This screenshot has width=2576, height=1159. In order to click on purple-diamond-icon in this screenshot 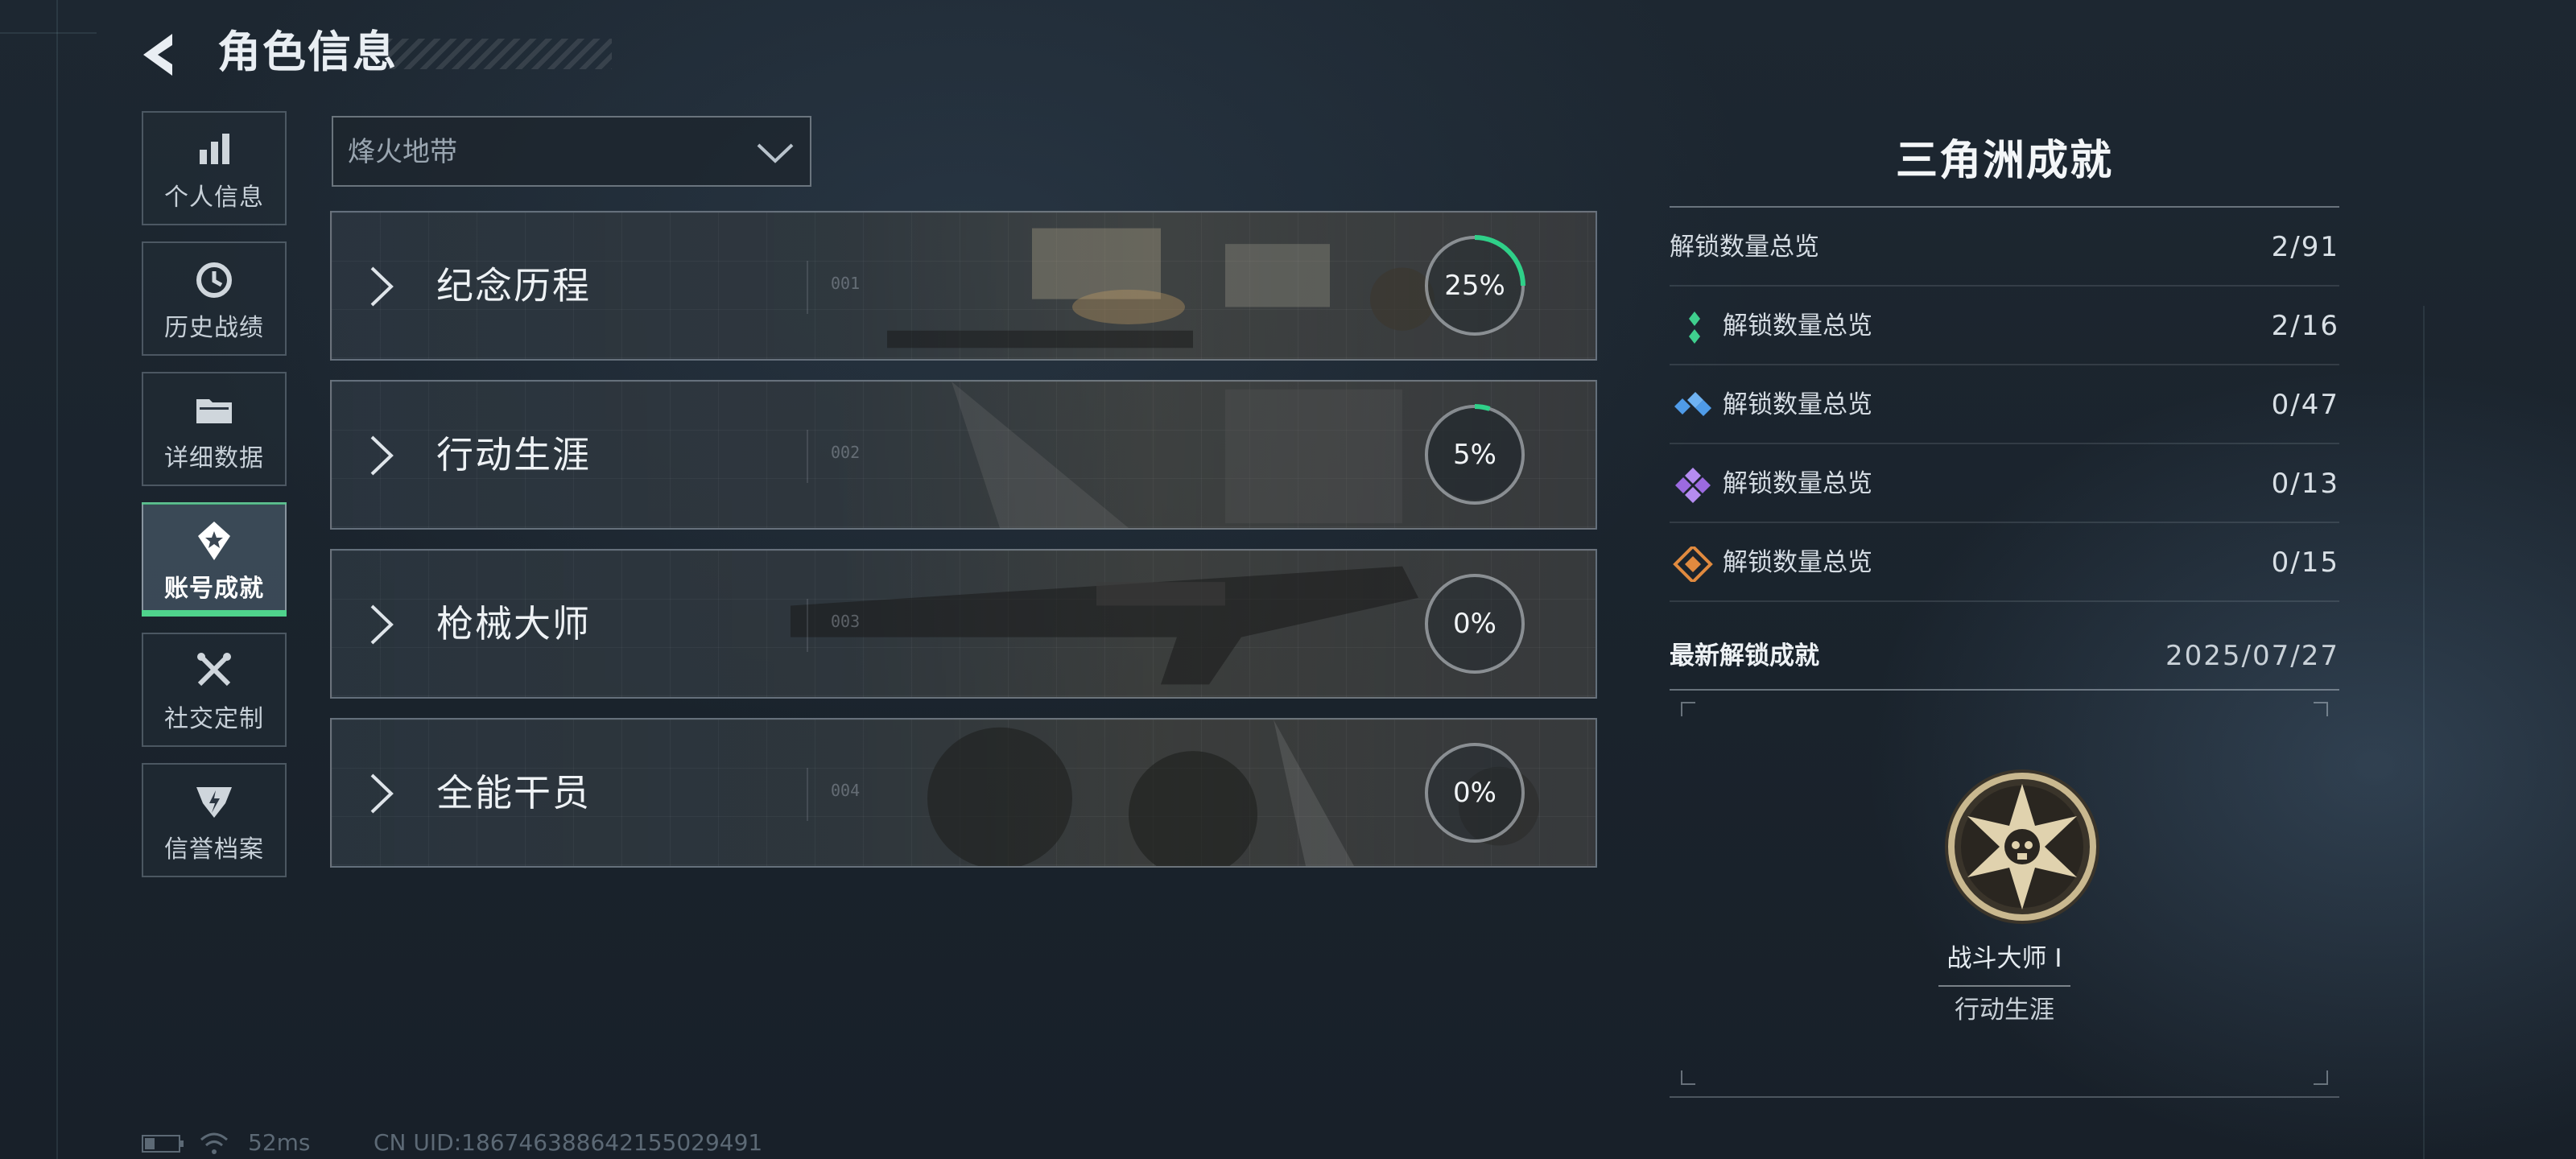, I will do `click(1693, 485)`.